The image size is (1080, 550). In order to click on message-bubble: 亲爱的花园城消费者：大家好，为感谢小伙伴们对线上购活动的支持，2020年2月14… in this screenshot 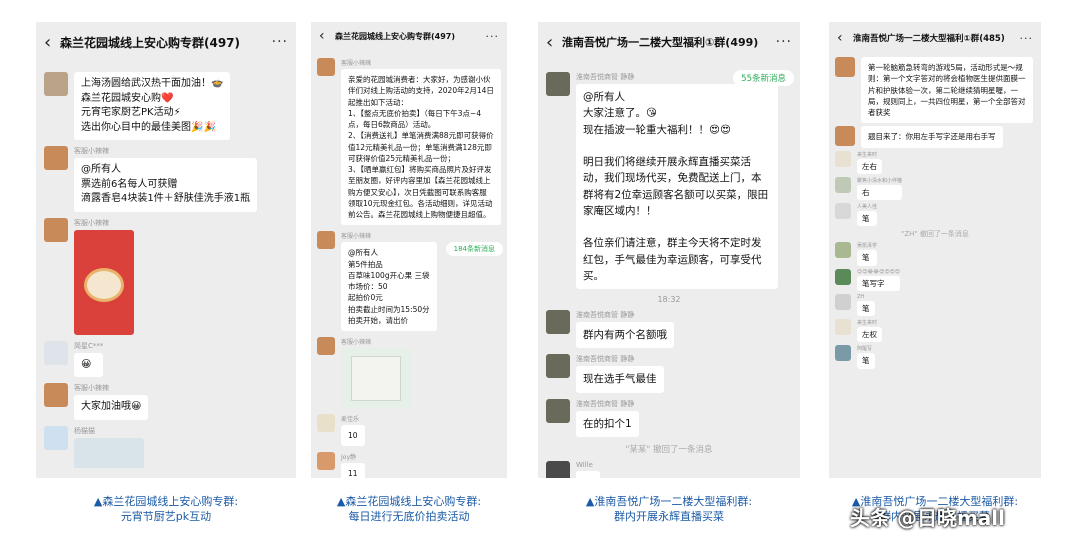, I will do `click(421, 147)`.